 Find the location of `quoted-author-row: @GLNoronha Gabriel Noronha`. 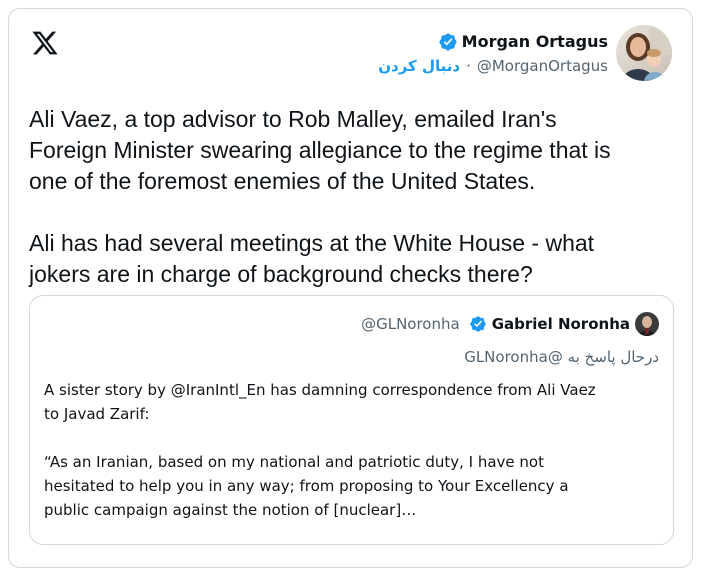

quoted-author-row: @GLNoronha Gabriel Noronha is located at coordinates (510, 324).